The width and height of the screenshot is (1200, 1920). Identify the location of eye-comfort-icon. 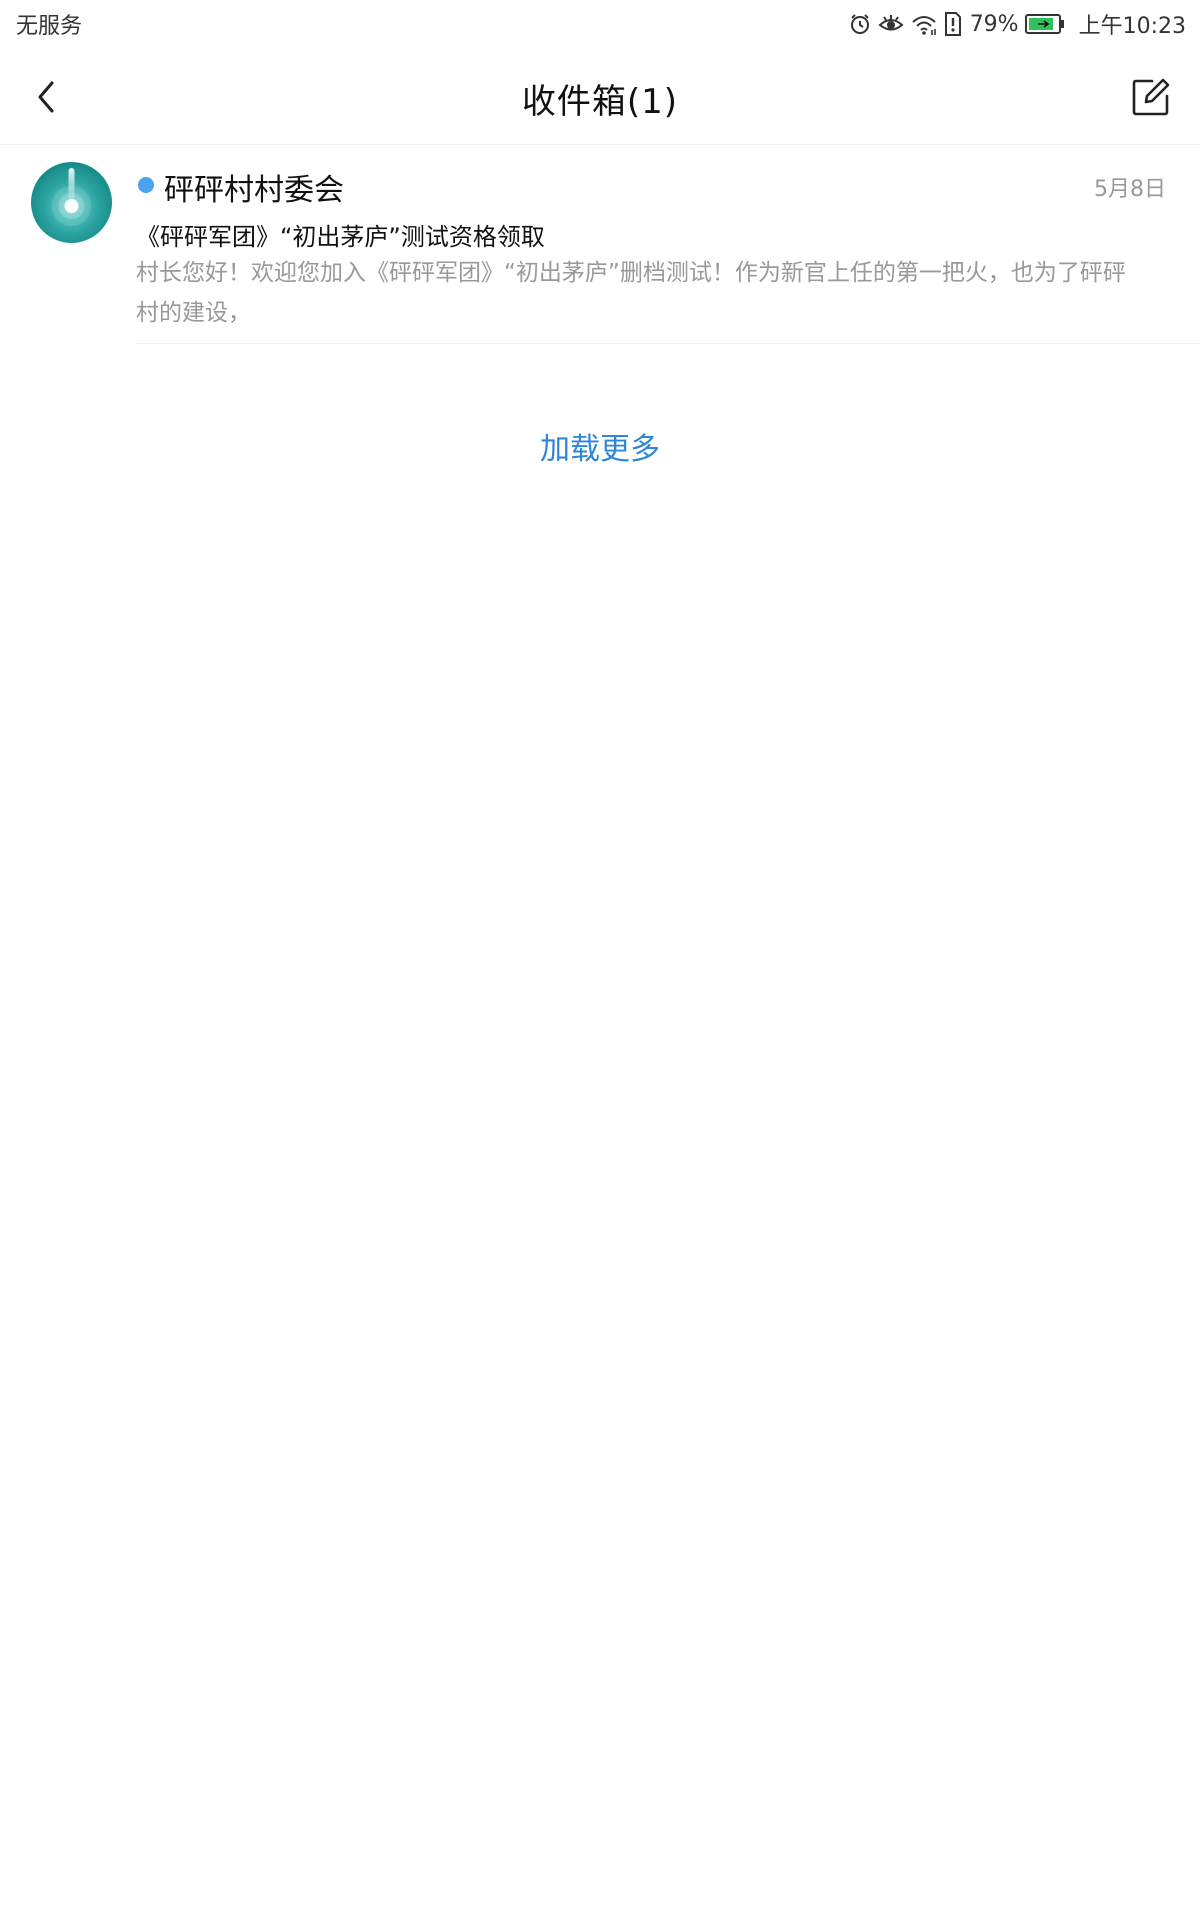
(891, 24).